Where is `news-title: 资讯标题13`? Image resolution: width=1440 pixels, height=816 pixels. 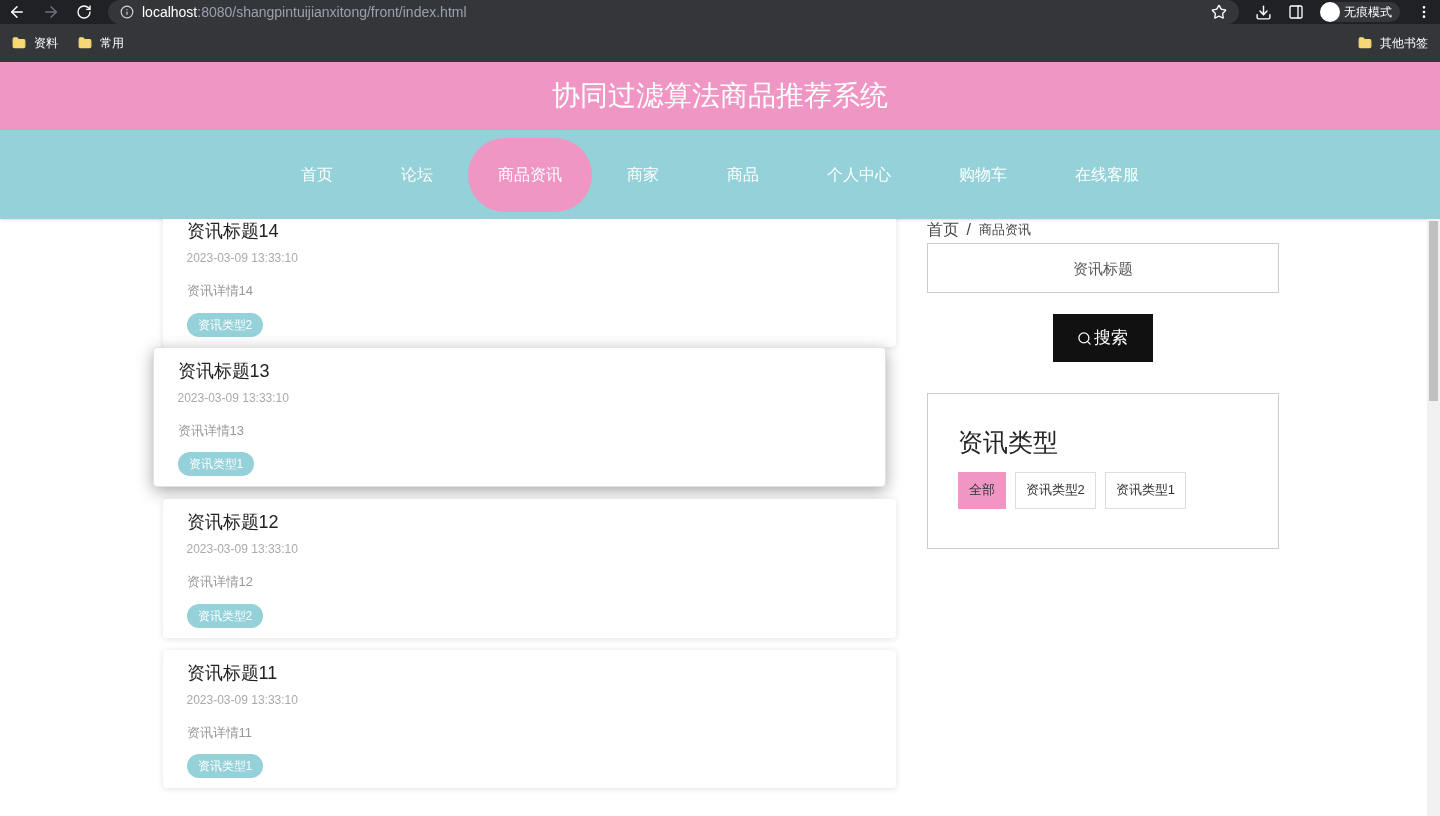 news-title: 资讯标题13 is located at coordinates (223, 371).